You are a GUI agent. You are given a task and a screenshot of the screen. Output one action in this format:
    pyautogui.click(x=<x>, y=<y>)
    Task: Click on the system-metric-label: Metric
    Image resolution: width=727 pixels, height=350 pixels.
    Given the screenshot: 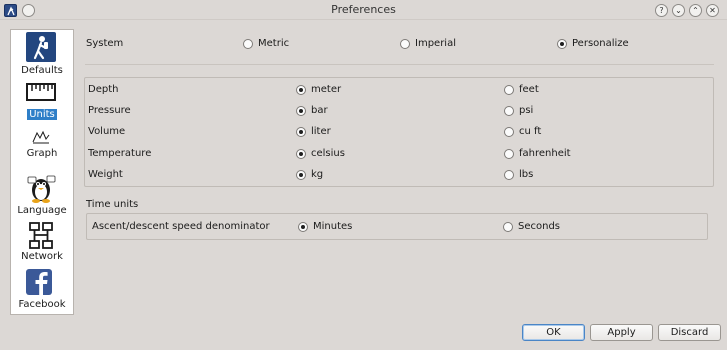 What is the action you would take?
    pyautogui.click(x=273, y=43)
    